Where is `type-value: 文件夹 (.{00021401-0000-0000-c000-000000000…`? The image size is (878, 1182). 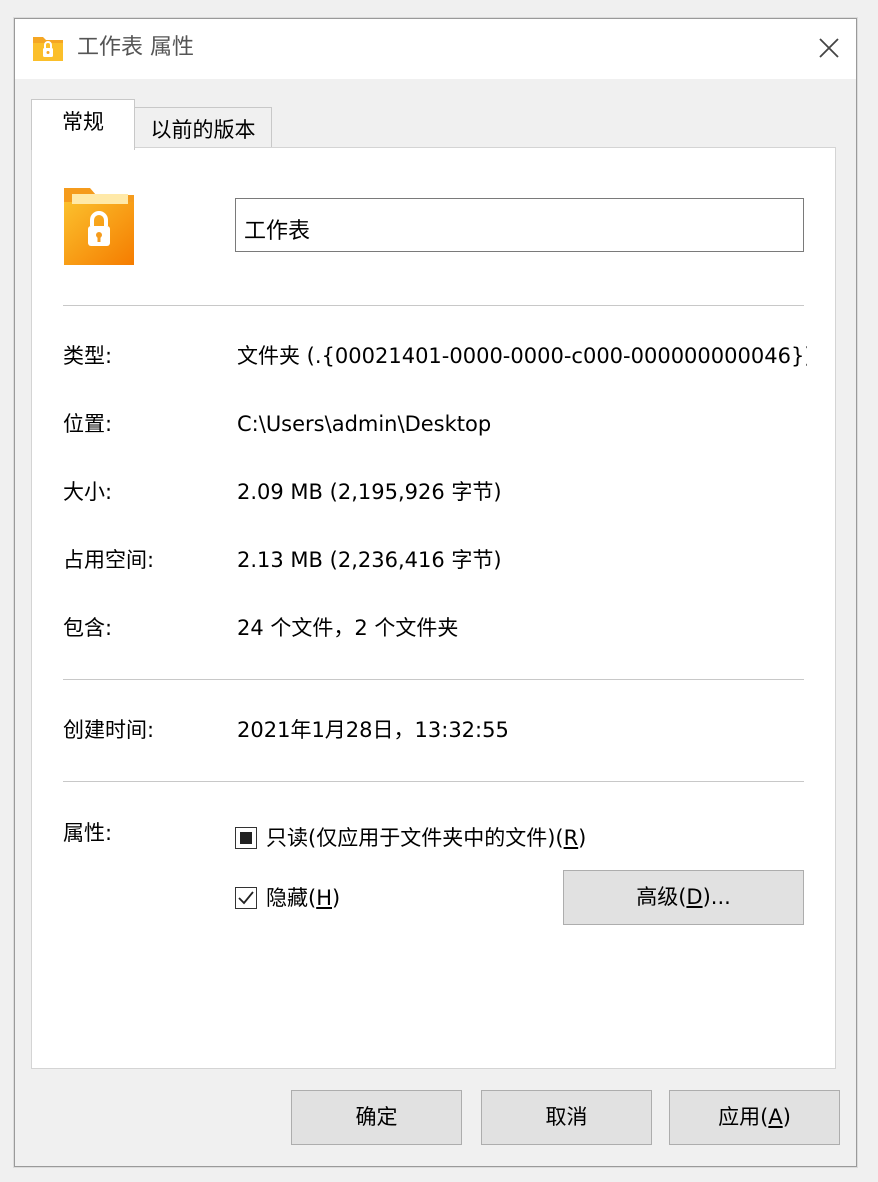 type-value: 文件夹 (.{00021401-0000-0000-c000-000000000… is located at coordinates (522, 356).